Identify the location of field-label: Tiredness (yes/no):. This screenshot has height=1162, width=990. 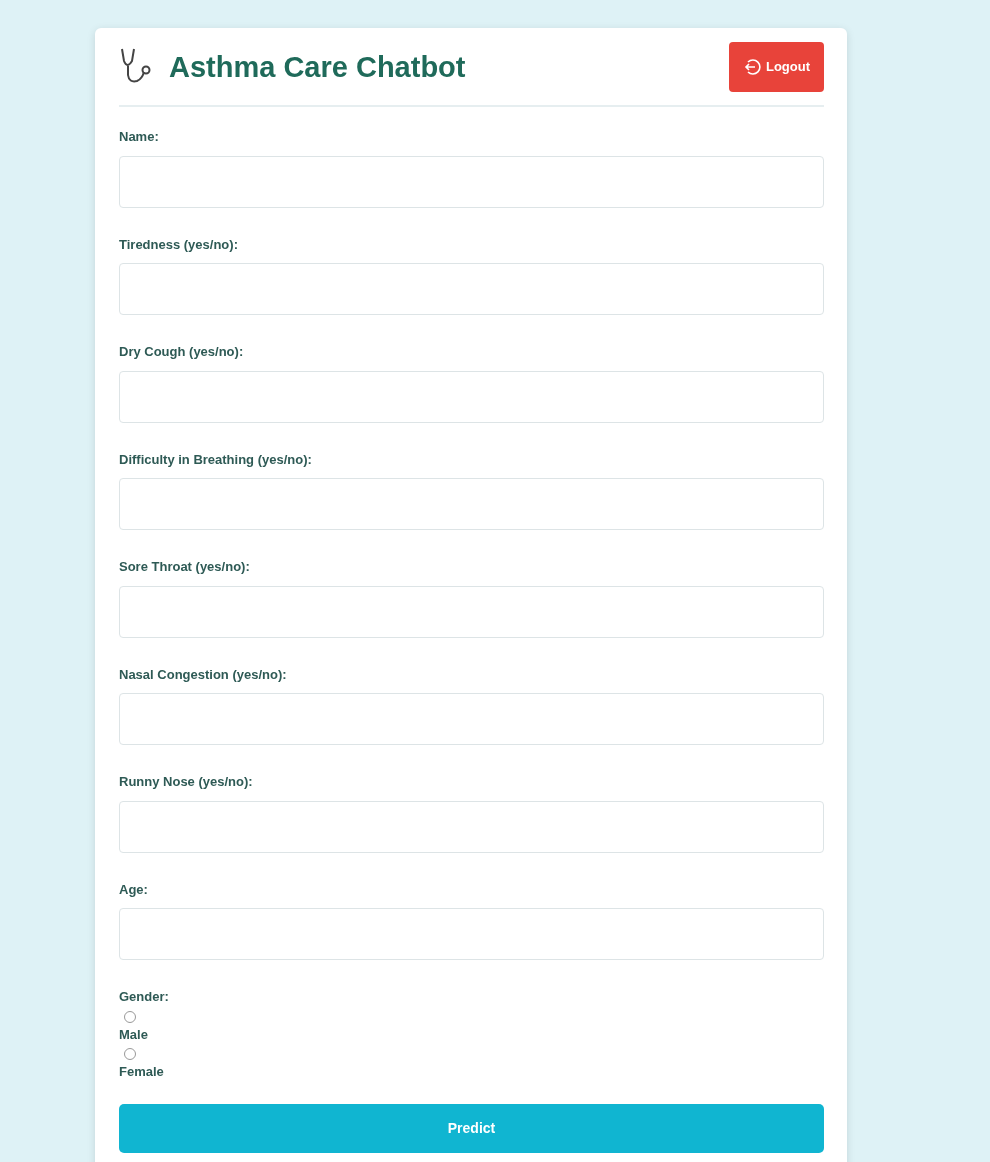
(179, 244).